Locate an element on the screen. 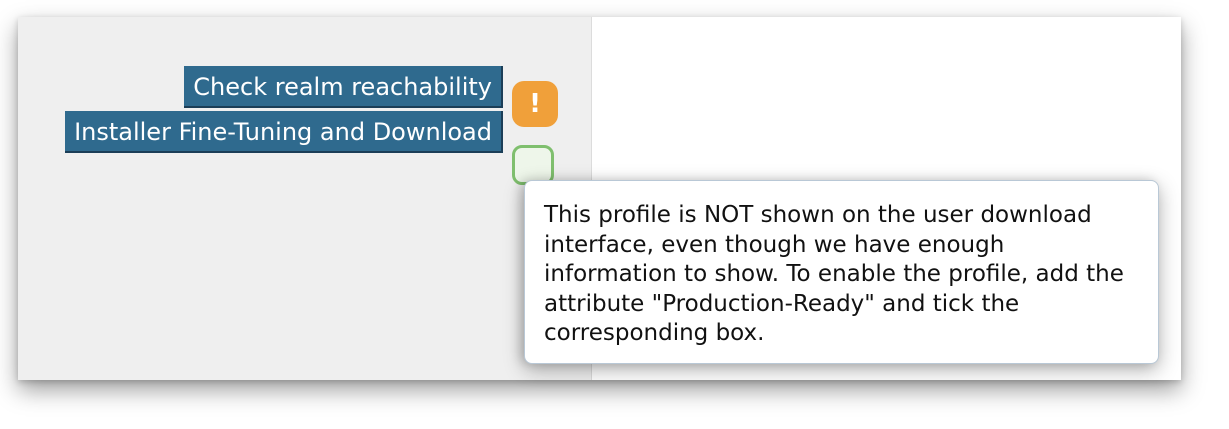  check-box-icon is located at coordinates (533, 165).